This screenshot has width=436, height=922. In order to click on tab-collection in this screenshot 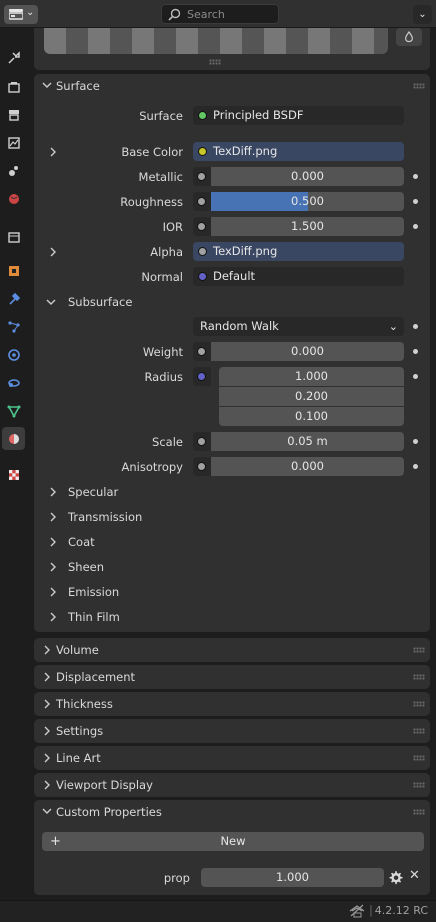, I will do `click(13, 236)`.